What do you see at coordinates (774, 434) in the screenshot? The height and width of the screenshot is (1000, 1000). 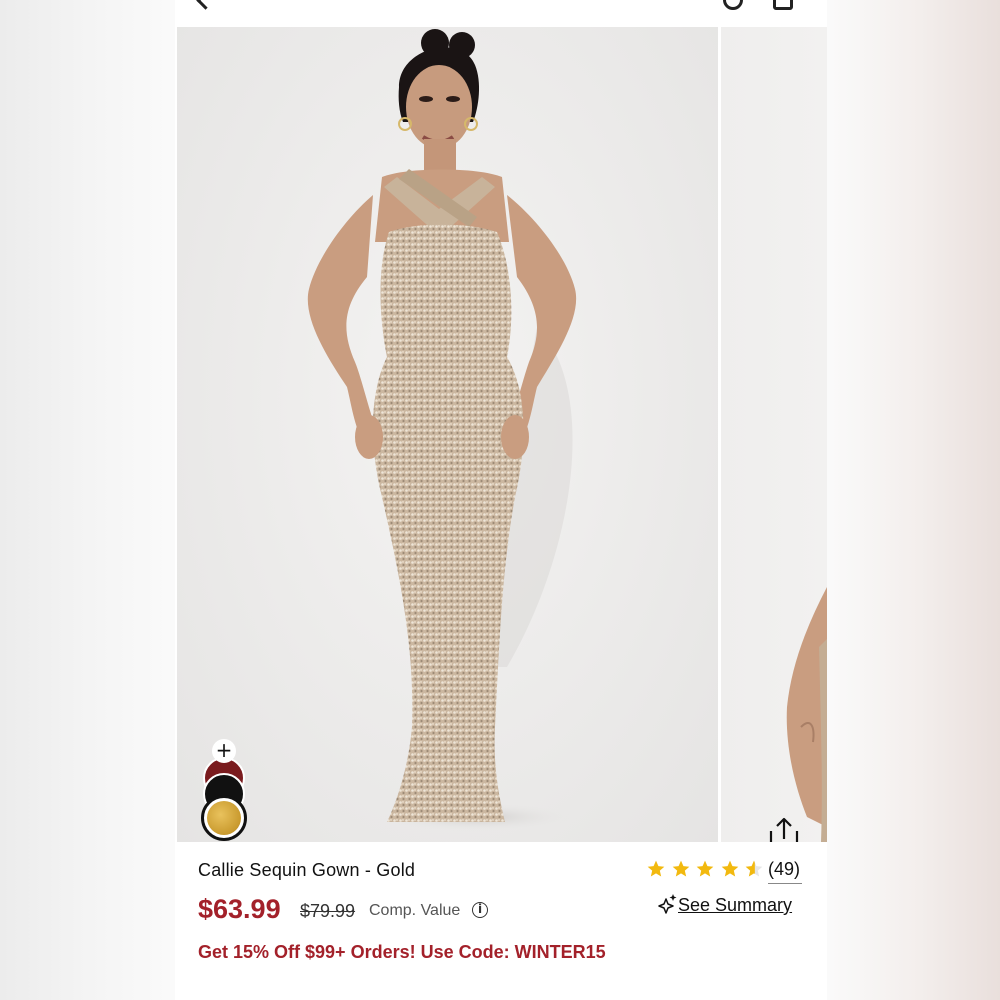 I see `product-image-next` at bounding box center [774, 434].